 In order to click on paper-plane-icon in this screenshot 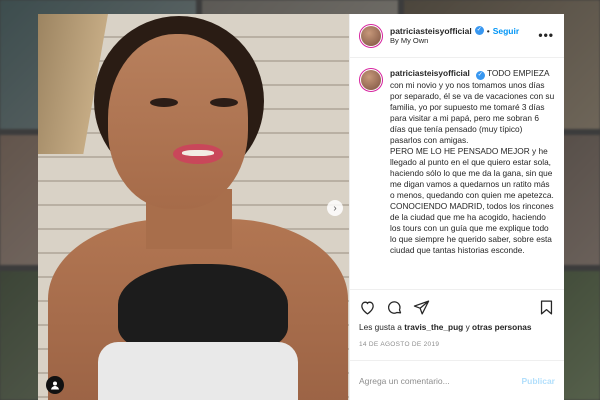, I will do `click(421, 307)`.